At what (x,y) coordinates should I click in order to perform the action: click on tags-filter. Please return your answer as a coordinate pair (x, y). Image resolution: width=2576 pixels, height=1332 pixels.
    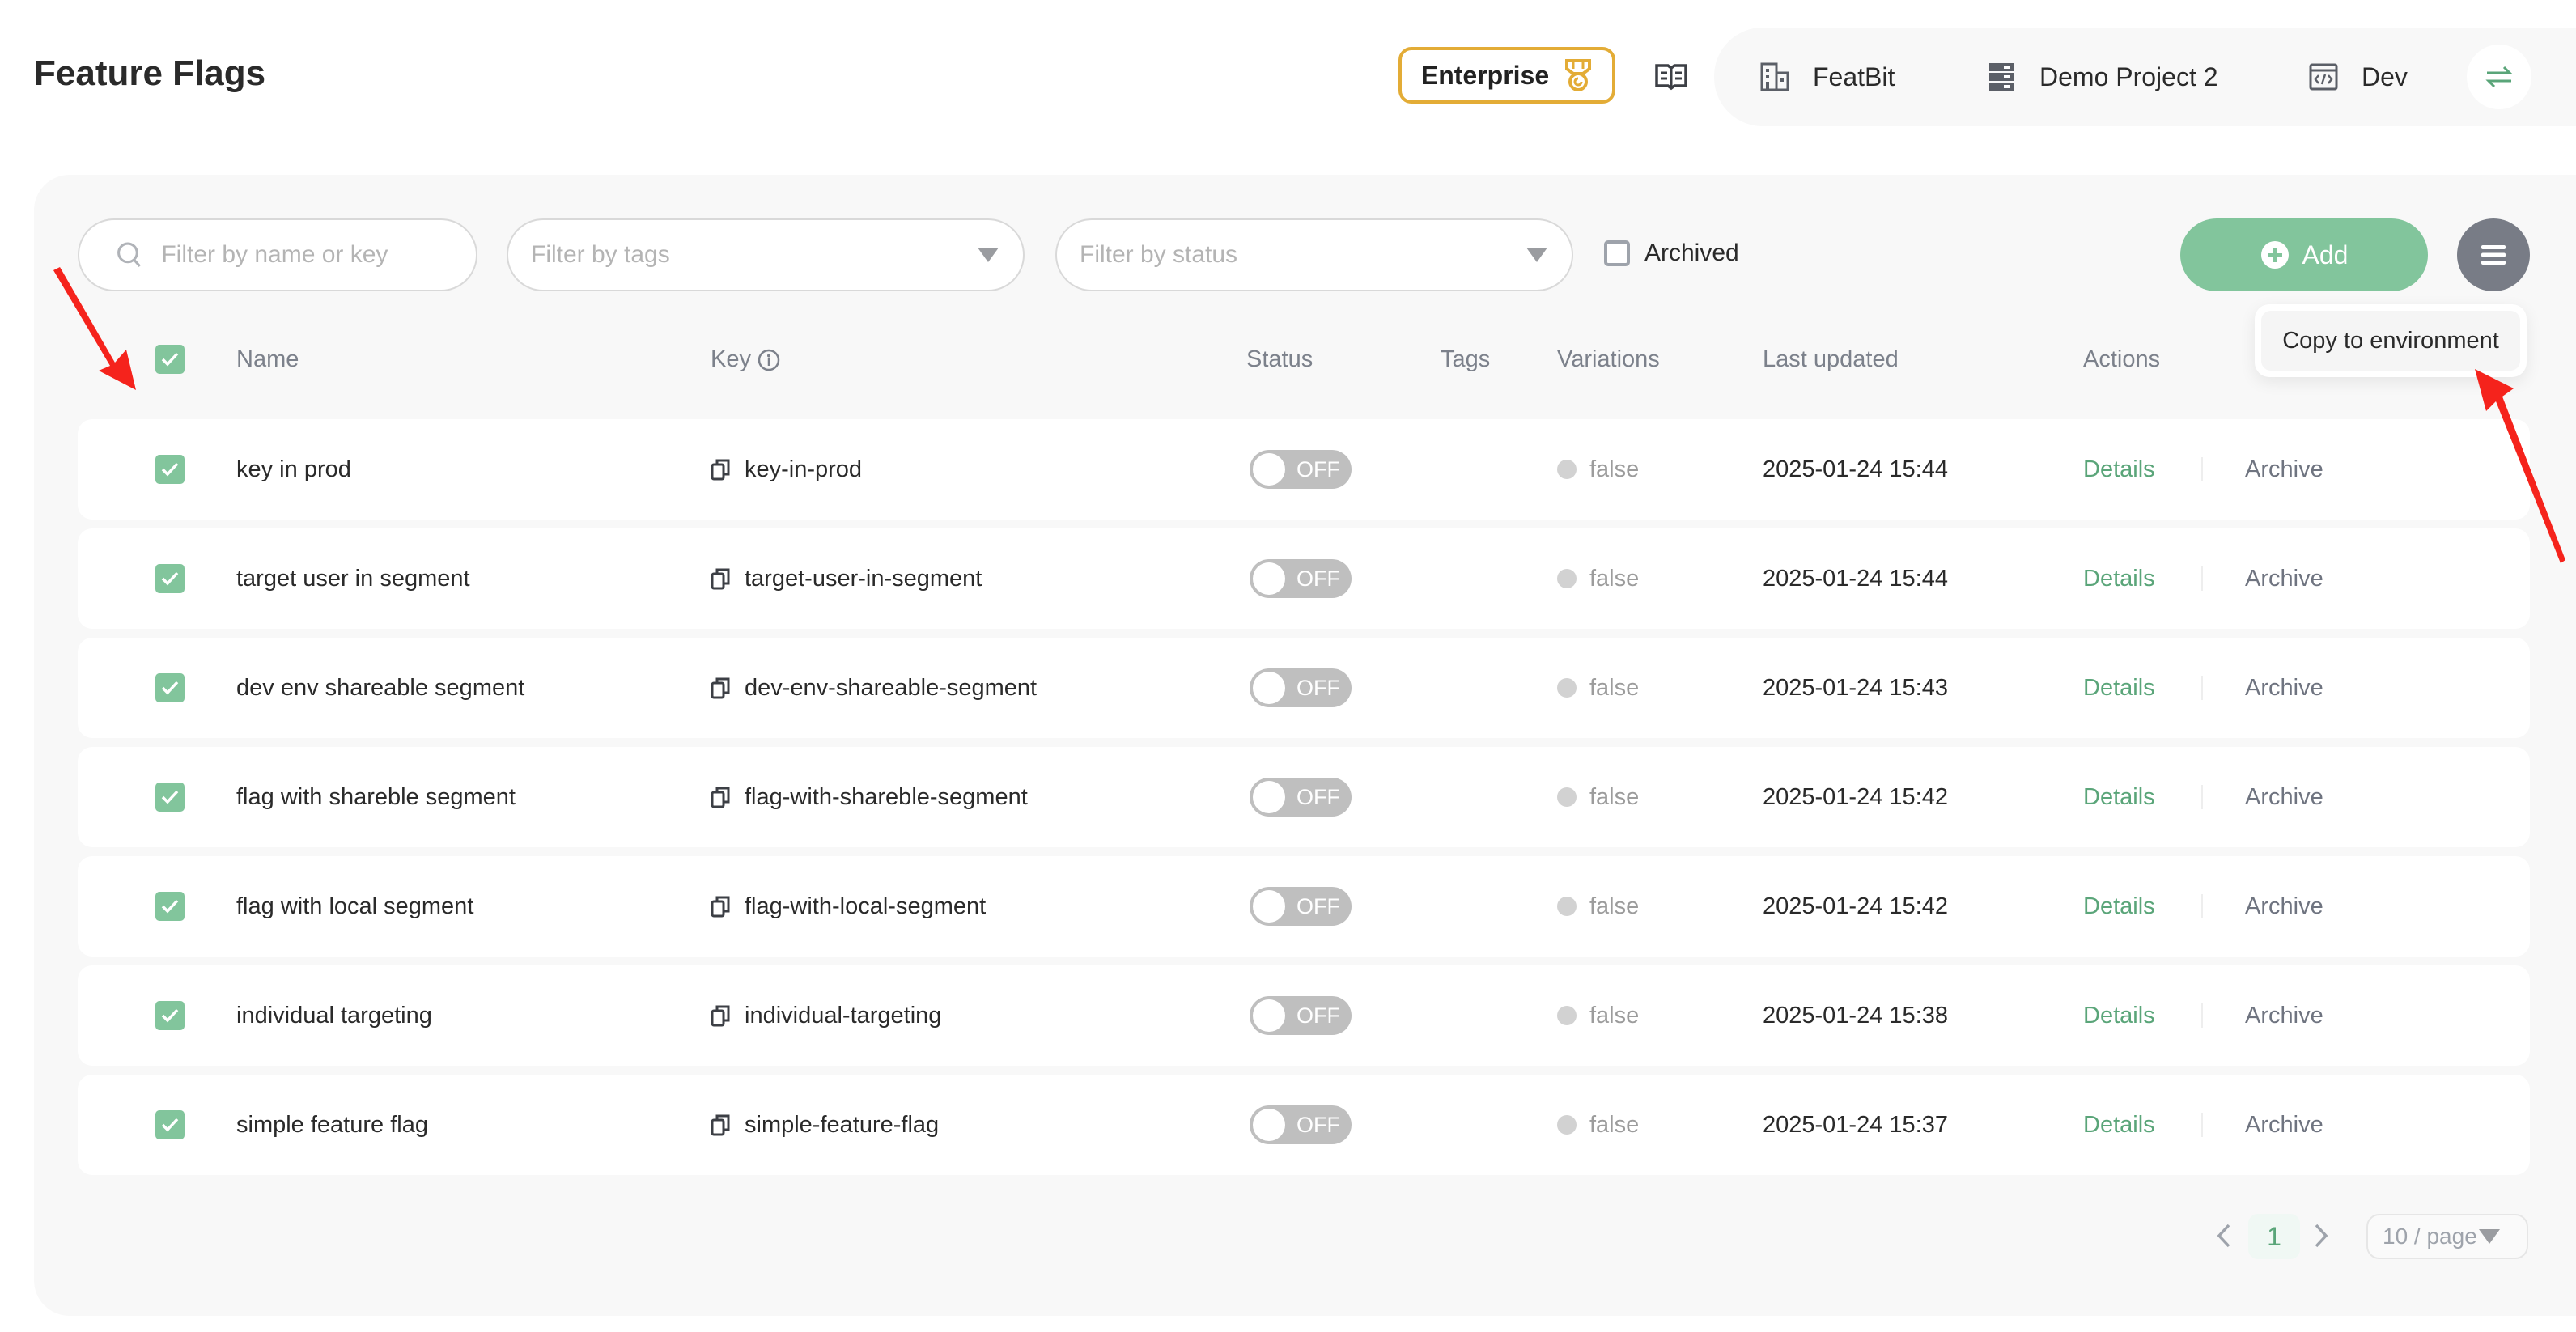
    Looking at the image, I should click on (766, 254).